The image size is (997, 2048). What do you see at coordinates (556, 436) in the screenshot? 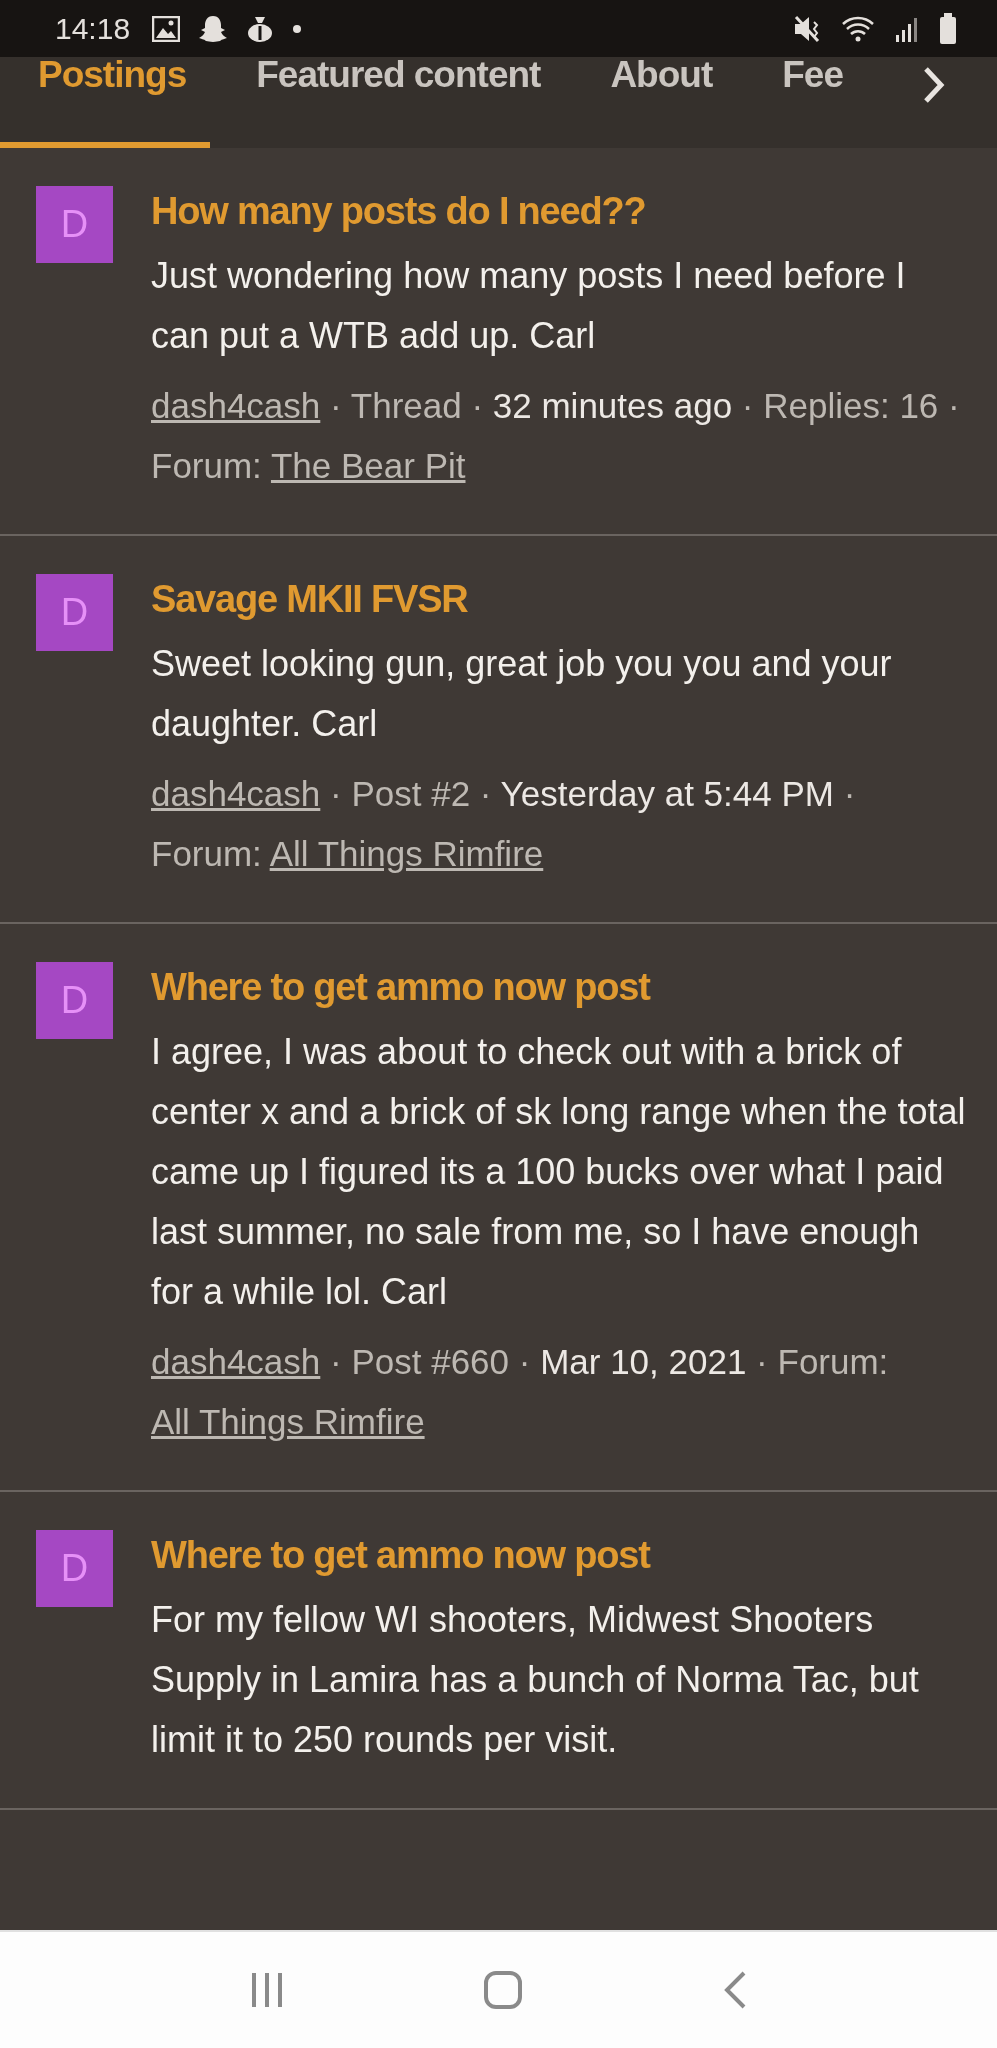
I see `posting-meta: dash4cash · Thread · 32 minutes ago · Replies: 16 · Forum: The Bear Pit` at bounding box center [556, 436].